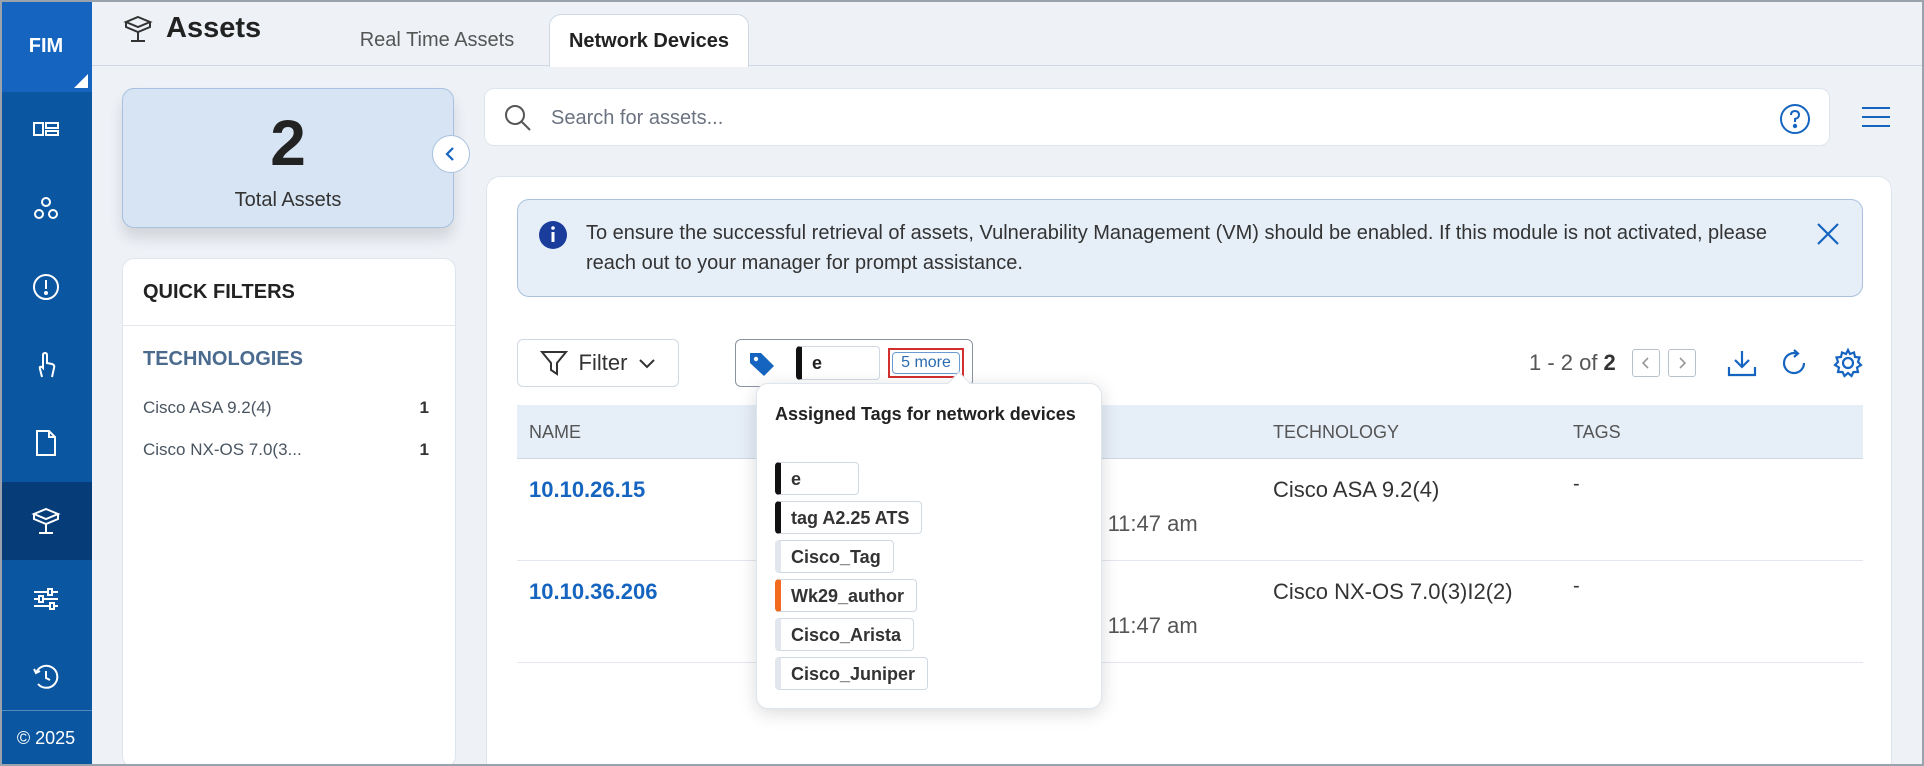  I want to click on asset-technology: Cisco ASA 9.2(4), so click(1356, 489).